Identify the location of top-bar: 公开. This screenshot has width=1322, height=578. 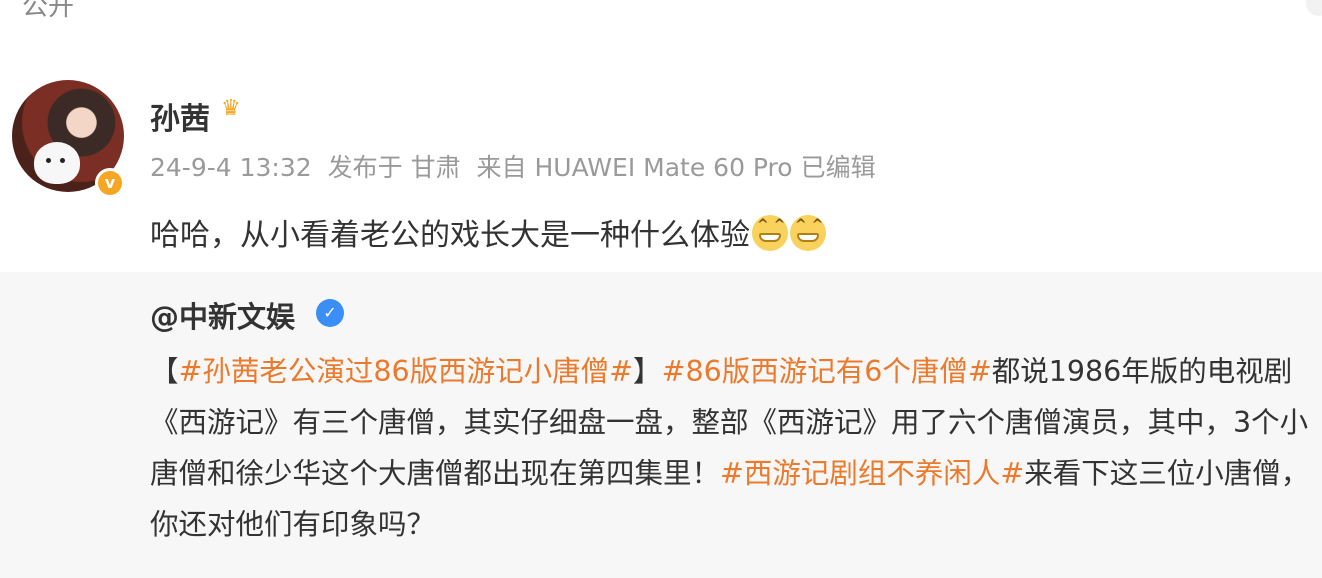
(661, 20).